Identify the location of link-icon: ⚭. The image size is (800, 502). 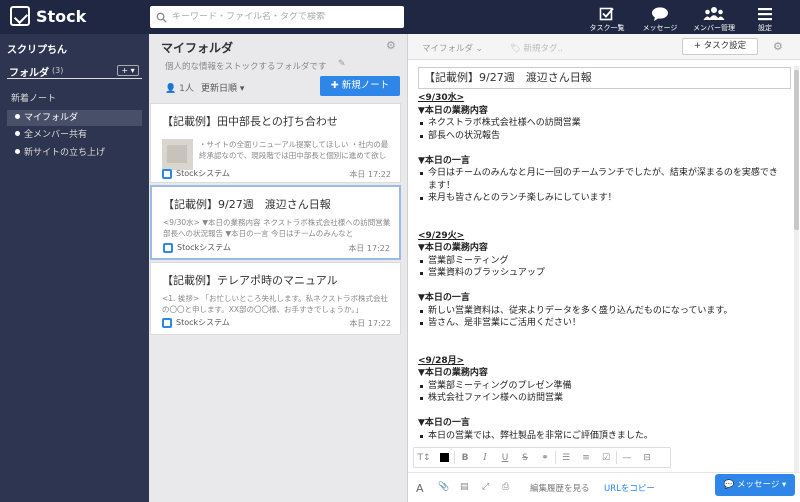
(545, 458).